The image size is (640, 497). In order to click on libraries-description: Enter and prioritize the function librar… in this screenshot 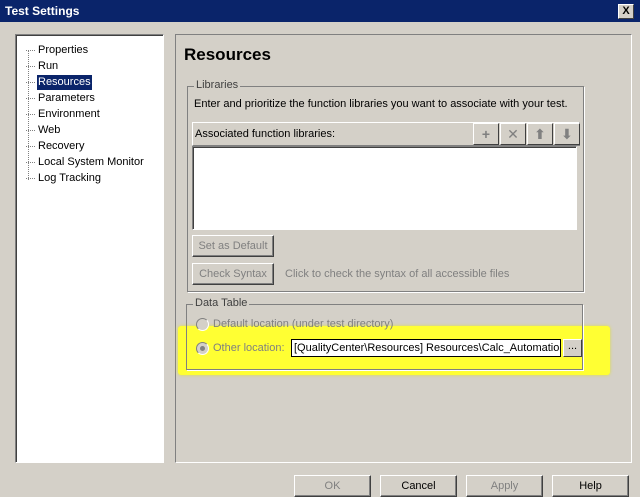, I will do `click(381, 104)`.